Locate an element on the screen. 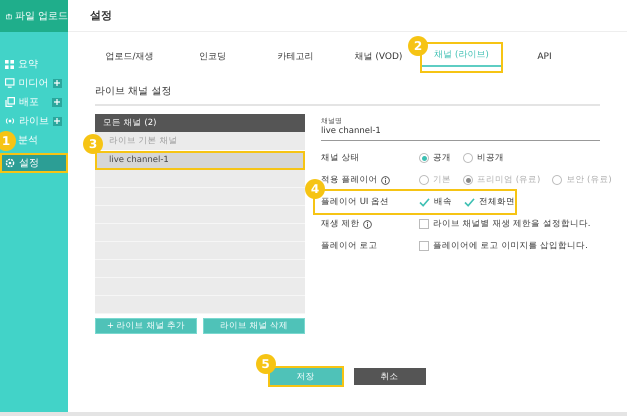 Image resolution: width=627 pixels, height=416 pixels. tab: 카테고리 is located at coordinates (296, 56).